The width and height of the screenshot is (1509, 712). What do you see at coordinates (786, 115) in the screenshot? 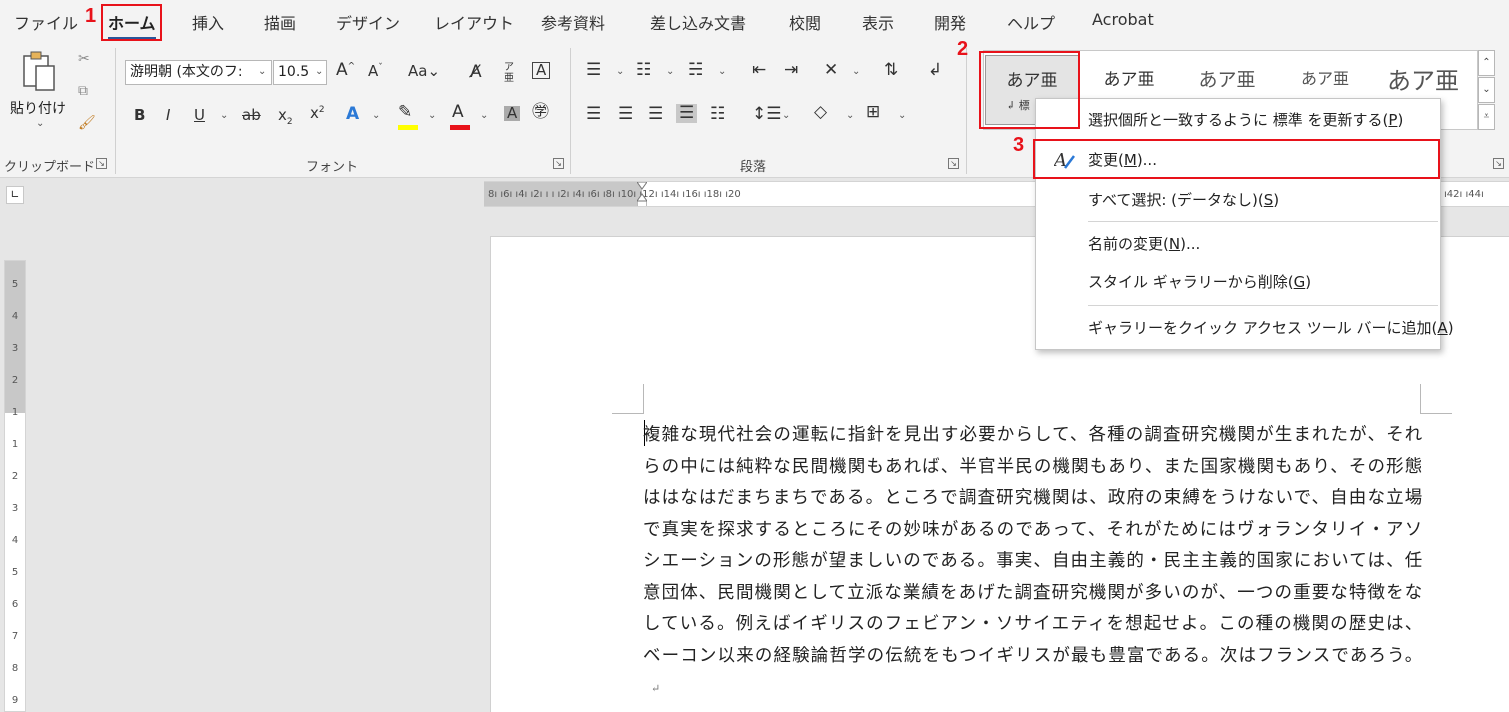
I see `line-spacing-dropdown-icon: ⌄` at bounding box center [786, 115].